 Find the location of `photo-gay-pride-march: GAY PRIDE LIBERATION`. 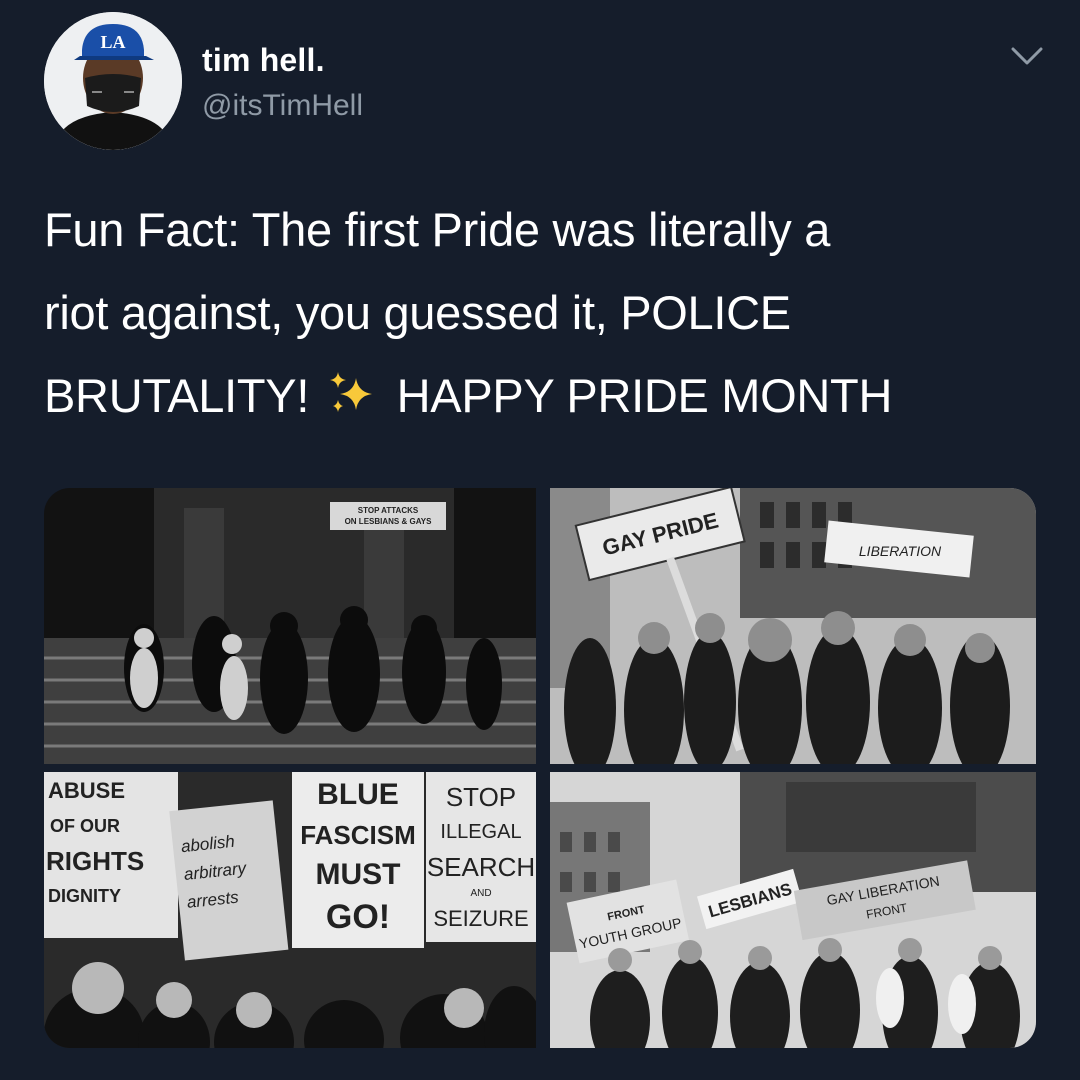

photo-gay-pride-march: GAY PRIDE LIBERATION is located at coordinates (793, 626).